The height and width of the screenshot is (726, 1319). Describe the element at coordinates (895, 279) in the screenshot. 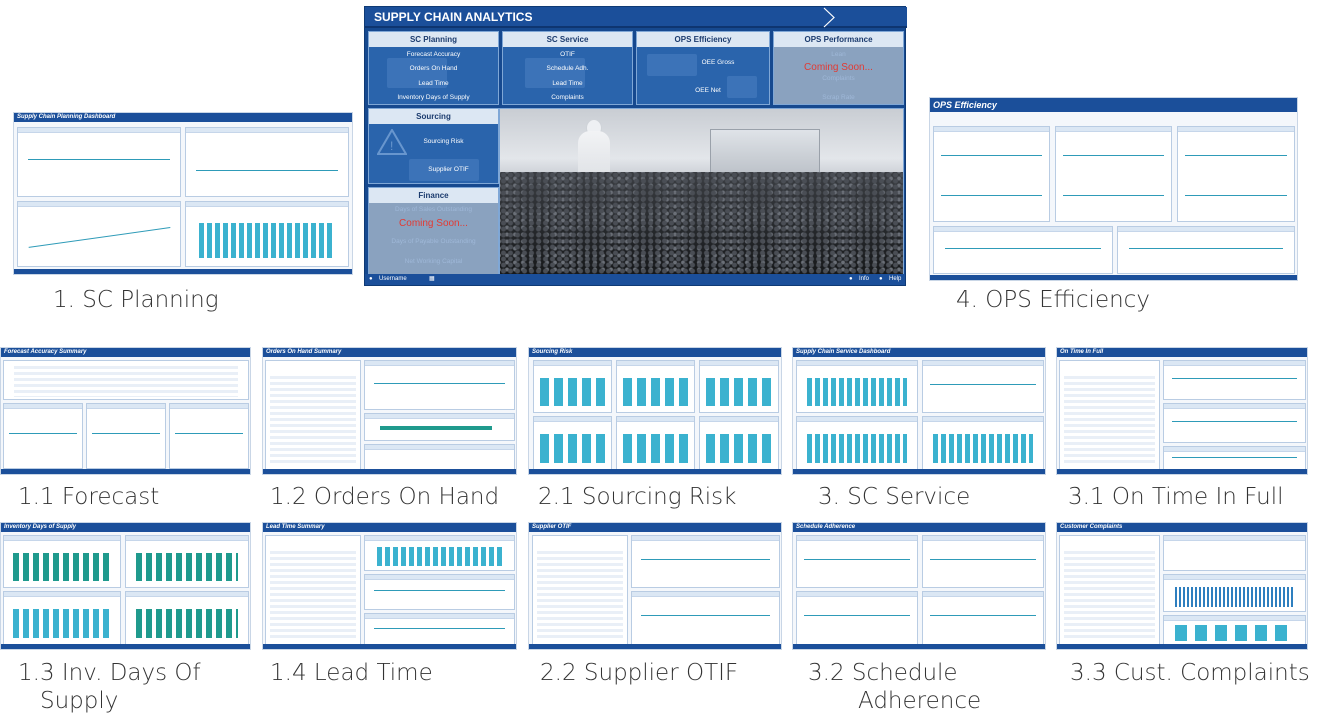

I see `help-label: Help` at that location.